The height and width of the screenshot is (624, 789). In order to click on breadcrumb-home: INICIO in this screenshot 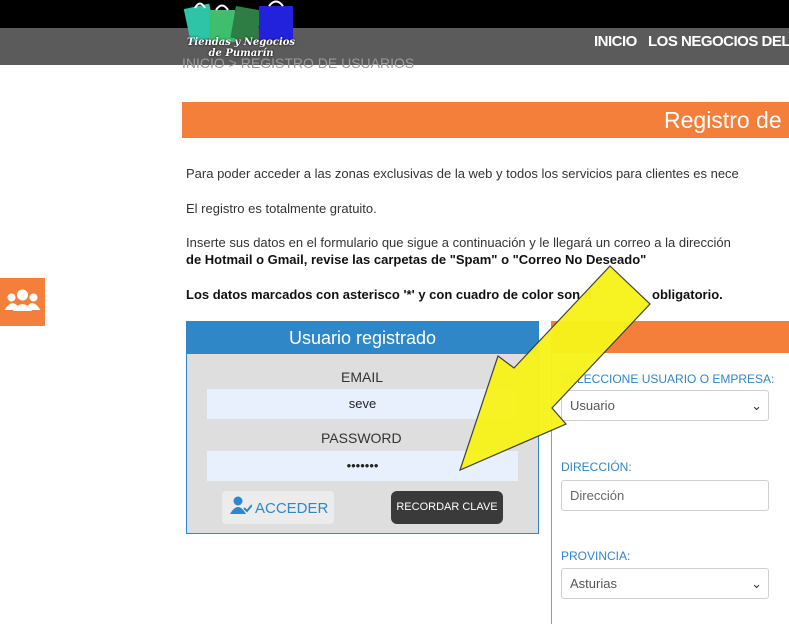, I will do `click(203, 63)`.